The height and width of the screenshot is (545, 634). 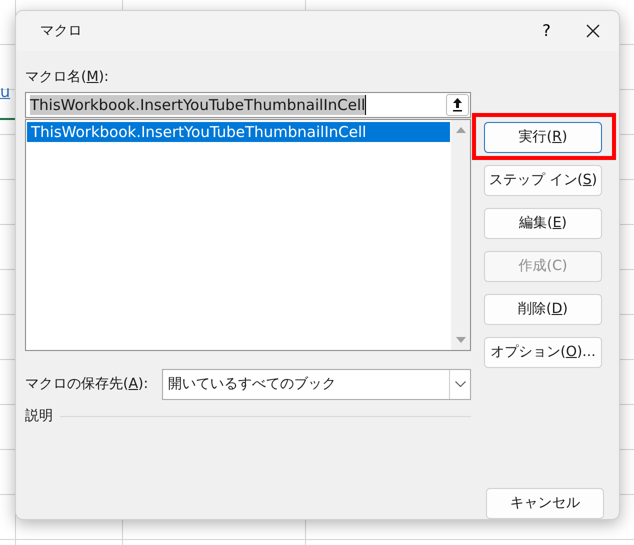 What do you see at coordinates (460, 235) in the screenshot?
I see `scrollbar` at bounding box center [460, 235].